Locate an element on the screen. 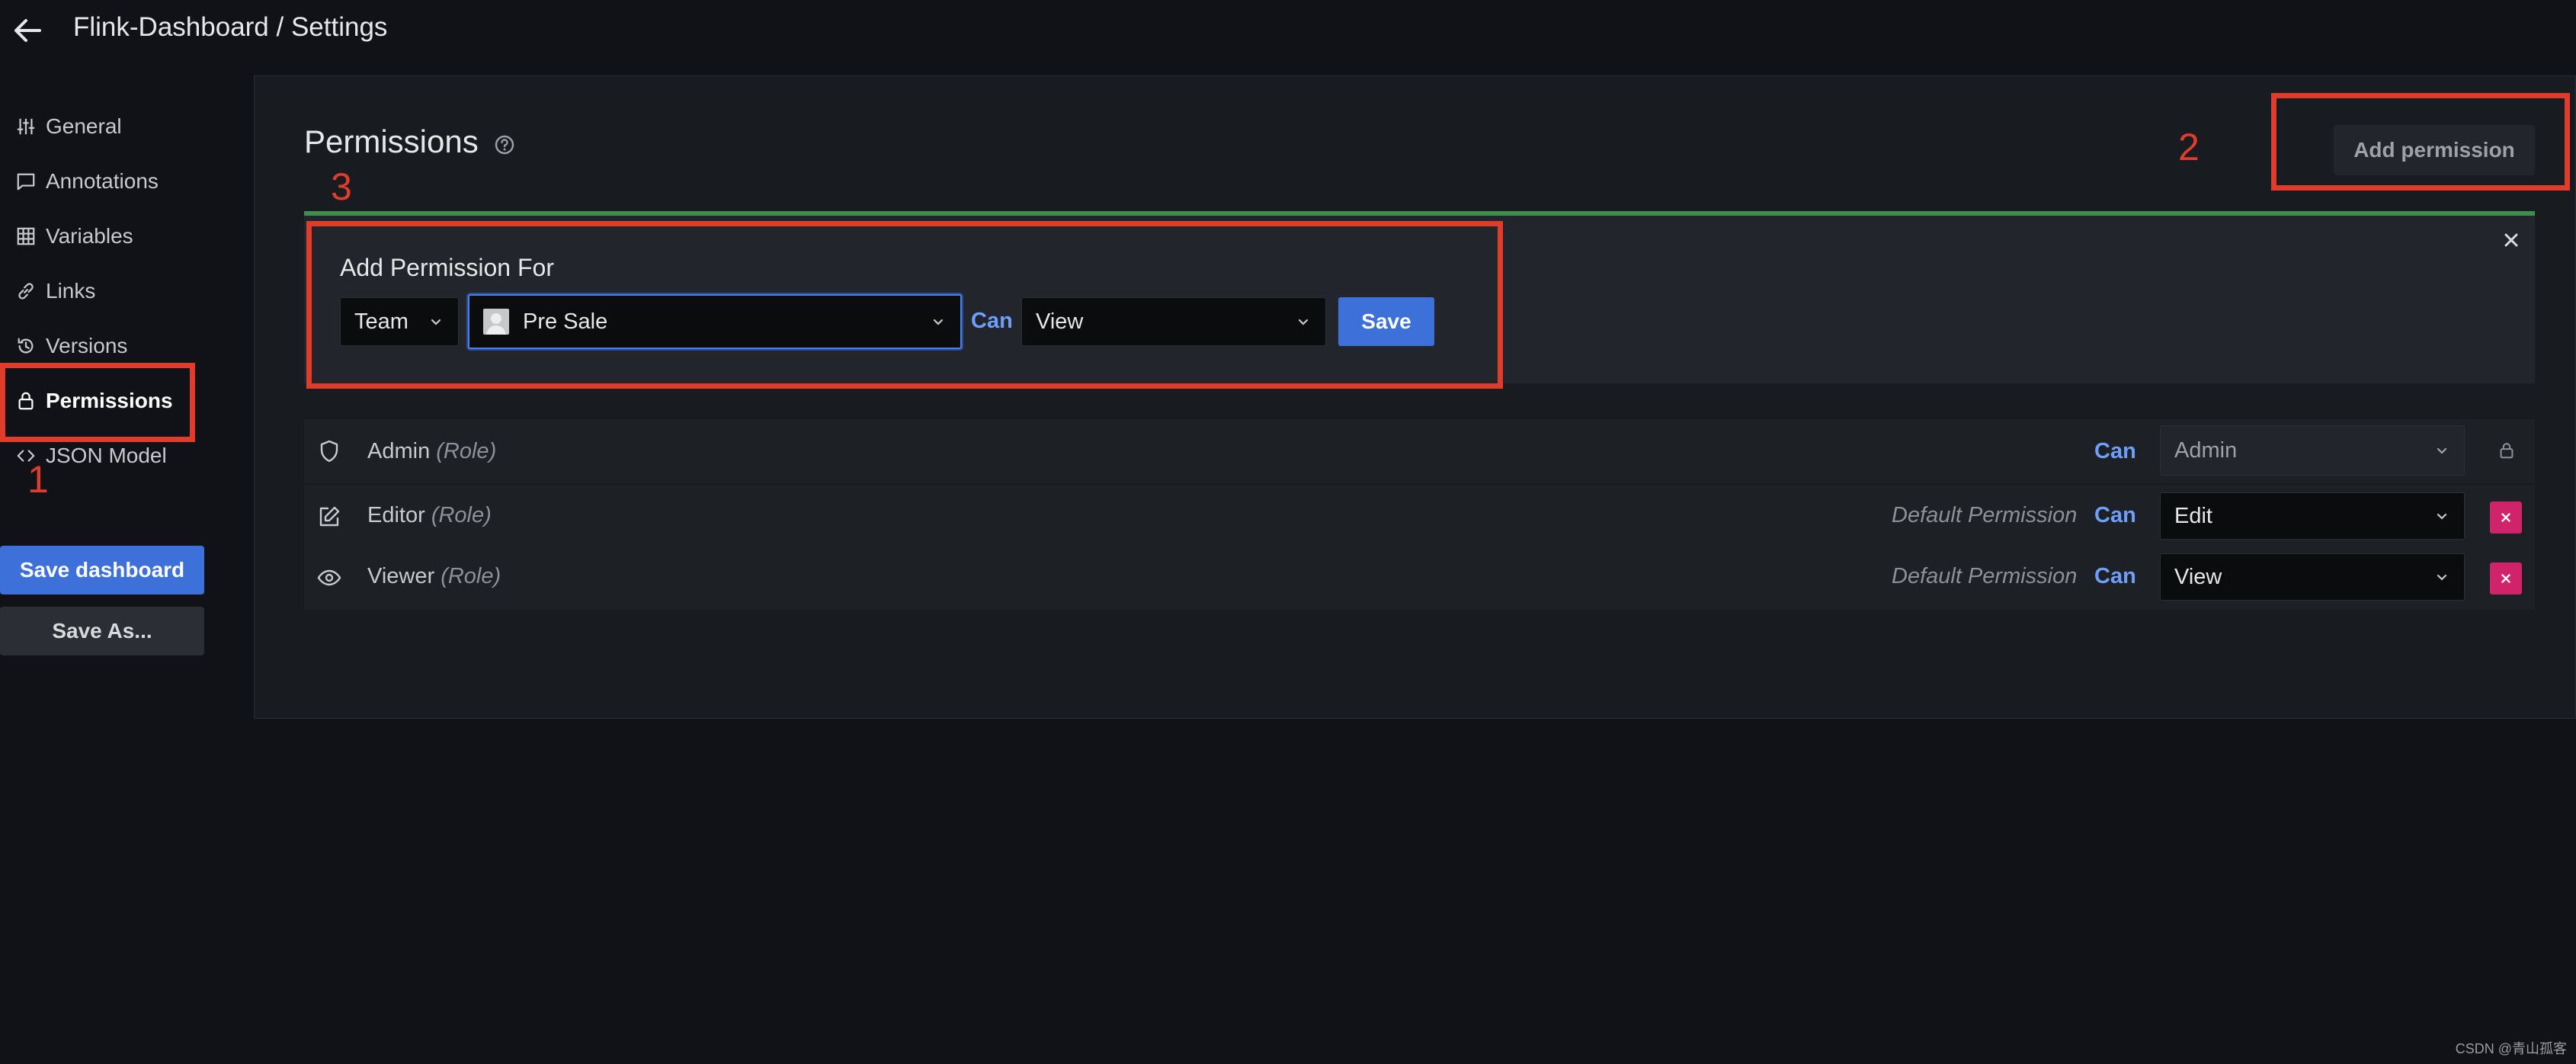 This screenshot has height=1064, width=2576. sidebar-item-general: General is located at coordinates (68, 126).